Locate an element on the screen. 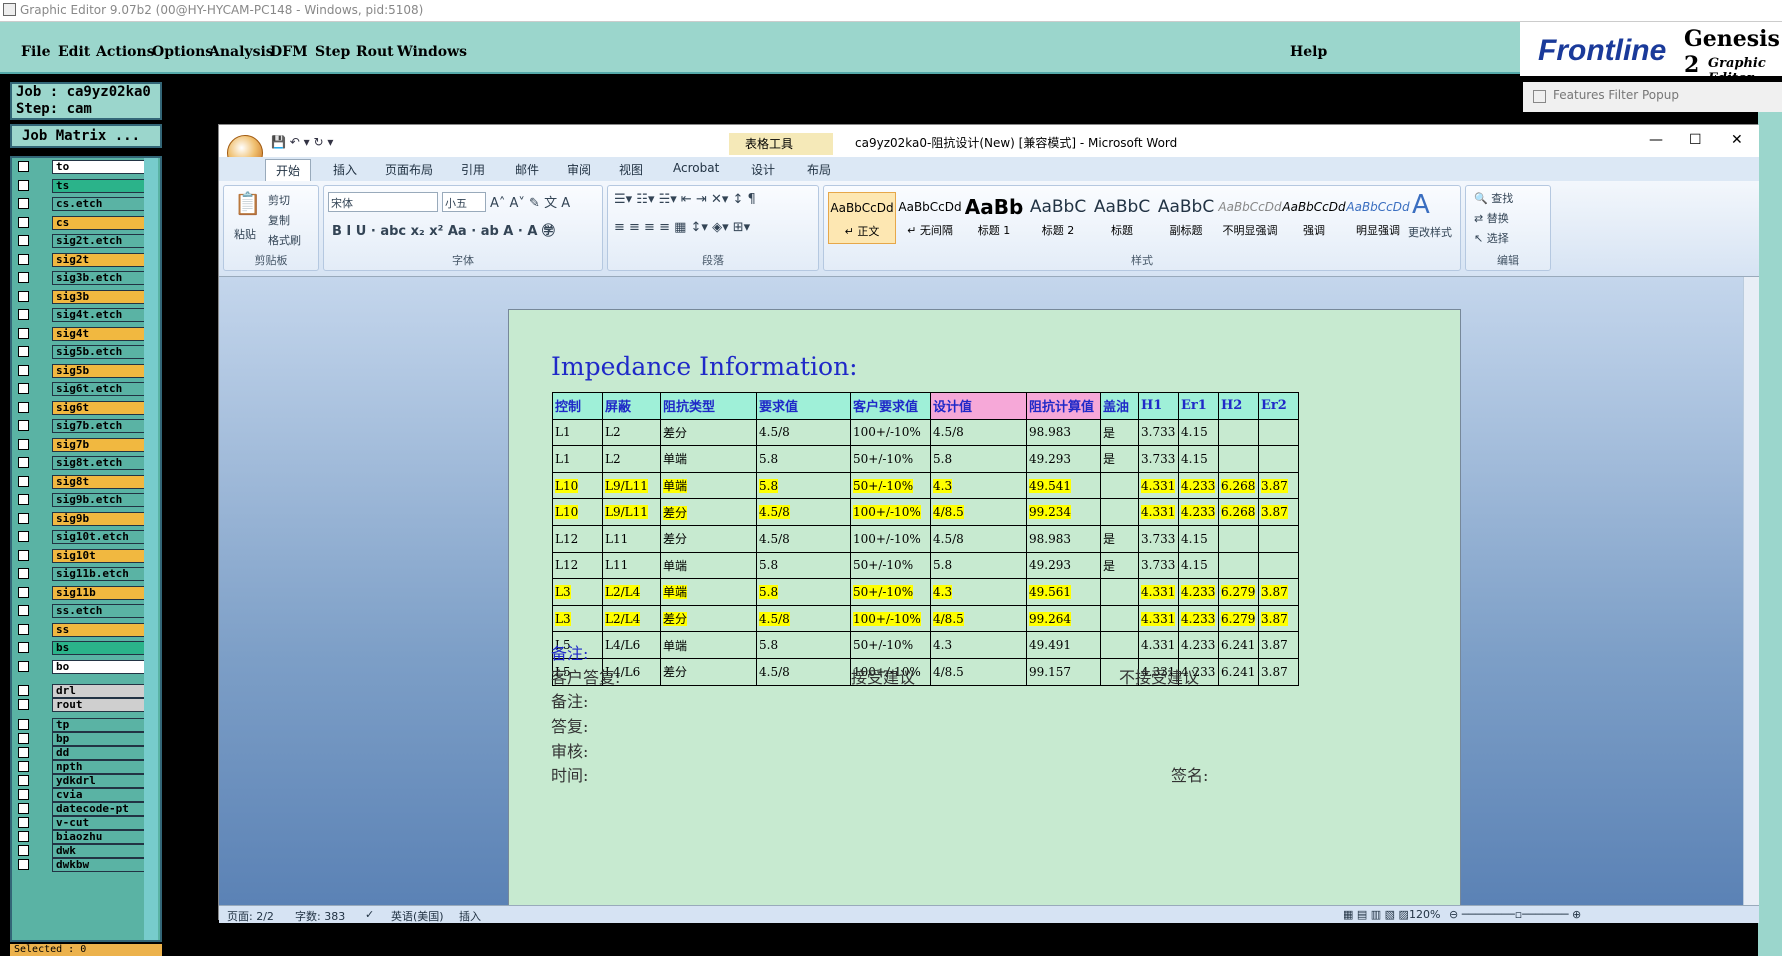 Image resolution: width=1782 pixels, height=956 pixels. layer-row: cs.etch is located at coordinates (82, 204).